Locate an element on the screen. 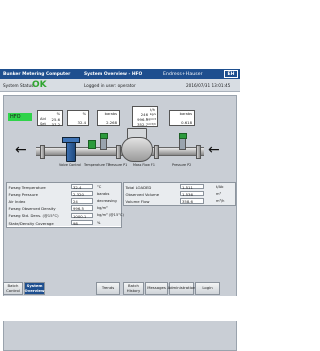  brand-name: Endress+Hauser is located at coordinates (183, 74).